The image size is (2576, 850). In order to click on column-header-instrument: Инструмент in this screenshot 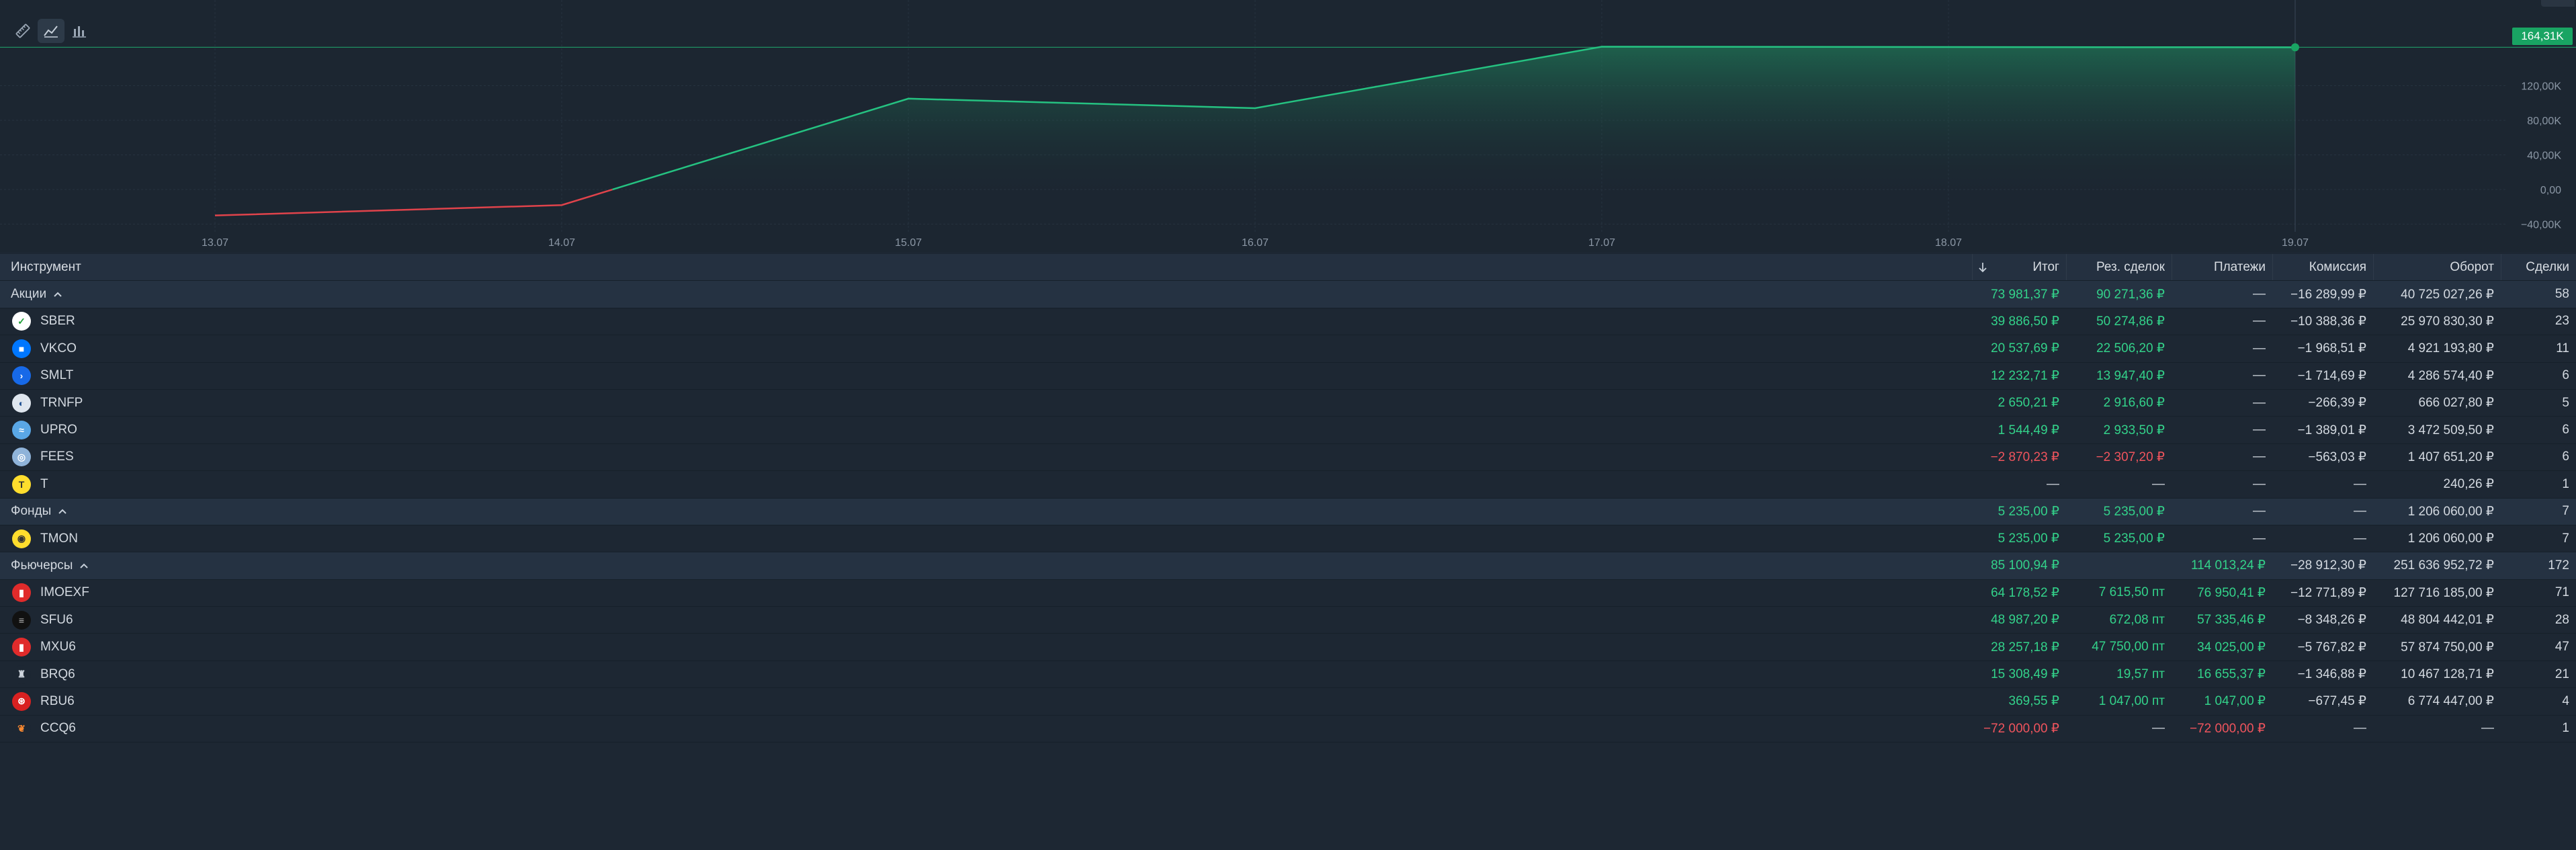, I will do `click(269, 267)`.